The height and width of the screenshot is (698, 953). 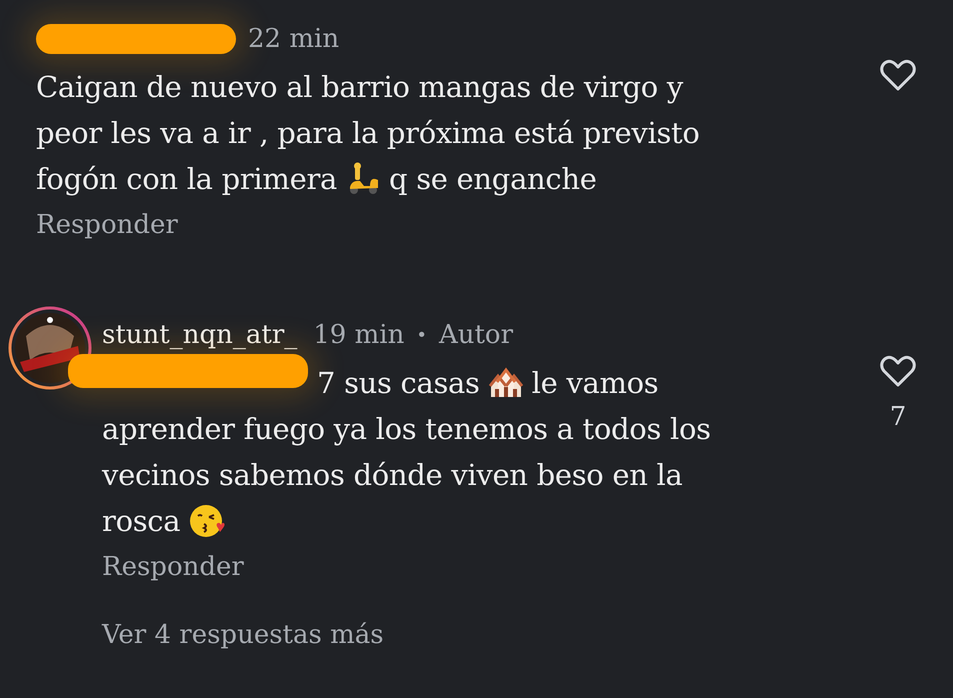 I want to click on like-count: 7, so click(x=898, y=417).